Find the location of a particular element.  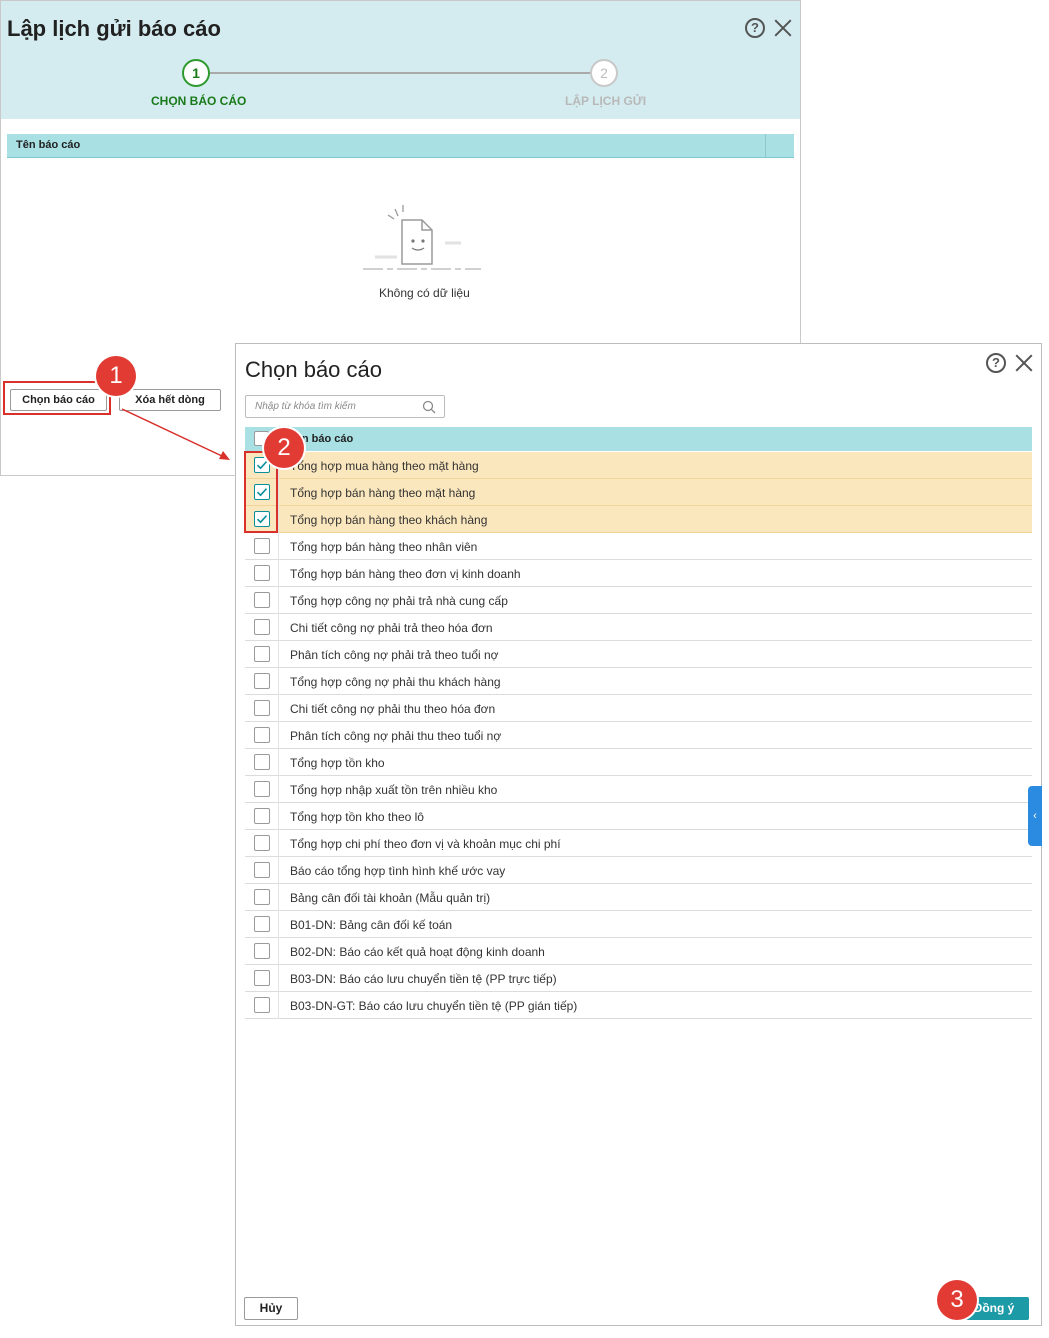

report-row: Tổng hợp bán hàng theo khách hàng is located at coordinates (638, 519).